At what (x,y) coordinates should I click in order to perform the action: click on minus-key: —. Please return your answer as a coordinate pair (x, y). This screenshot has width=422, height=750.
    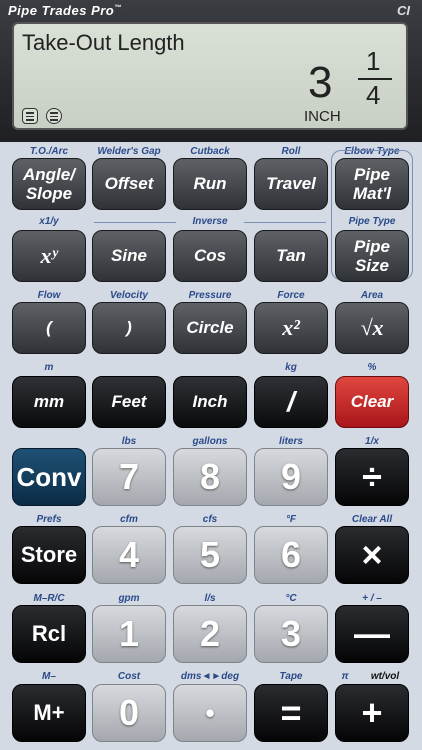
    Looking at the image, I should click on (372, 634).